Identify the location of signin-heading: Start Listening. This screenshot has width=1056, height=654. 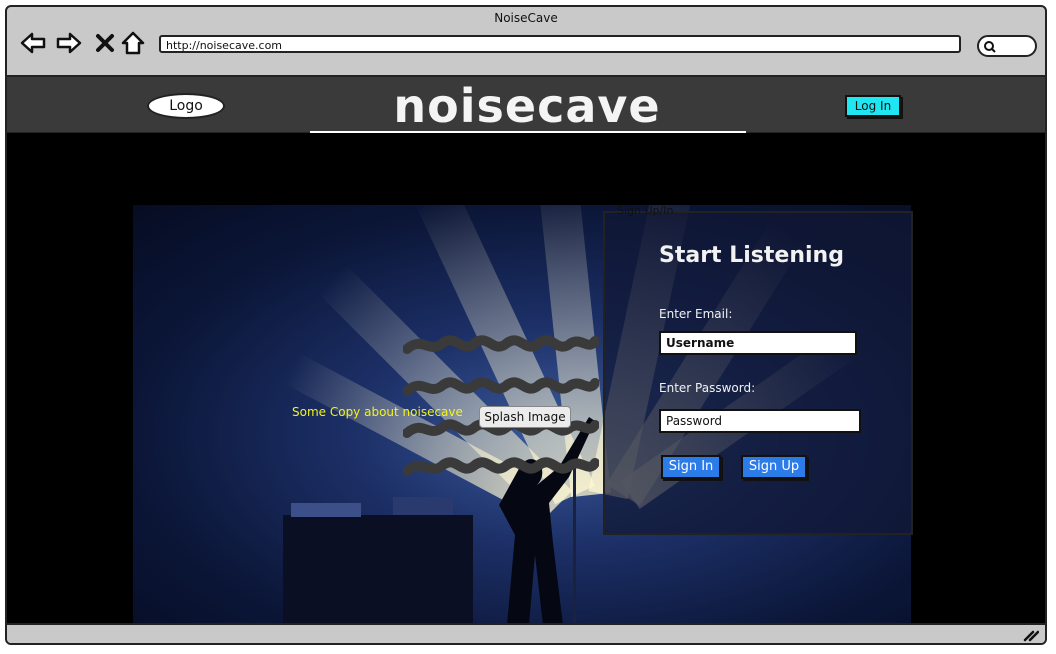
(751, 255).